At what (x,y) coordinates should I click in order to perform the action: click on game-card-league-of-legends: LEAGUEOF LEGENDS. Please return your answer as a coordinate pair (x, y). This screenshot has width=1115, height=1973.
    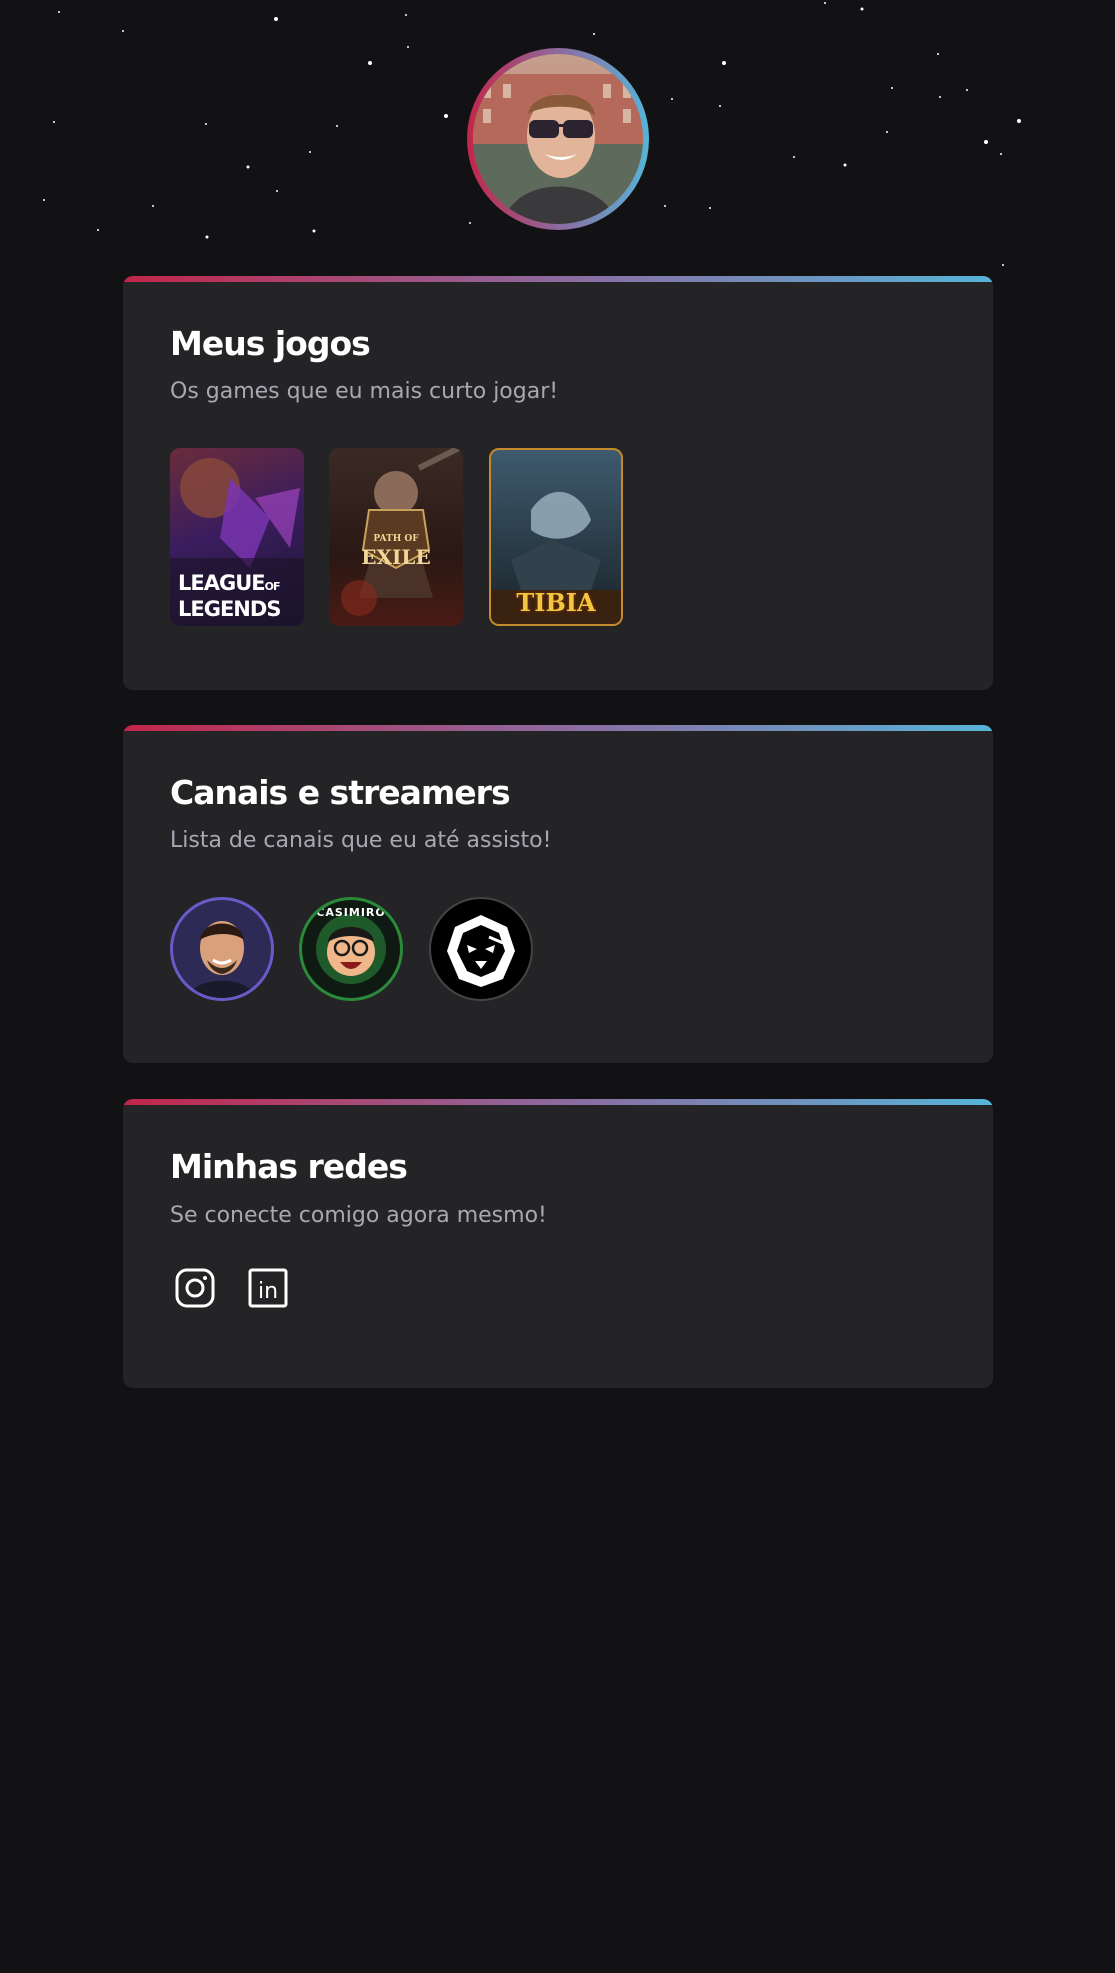
    Looking at the image, I should click on (237, 537).